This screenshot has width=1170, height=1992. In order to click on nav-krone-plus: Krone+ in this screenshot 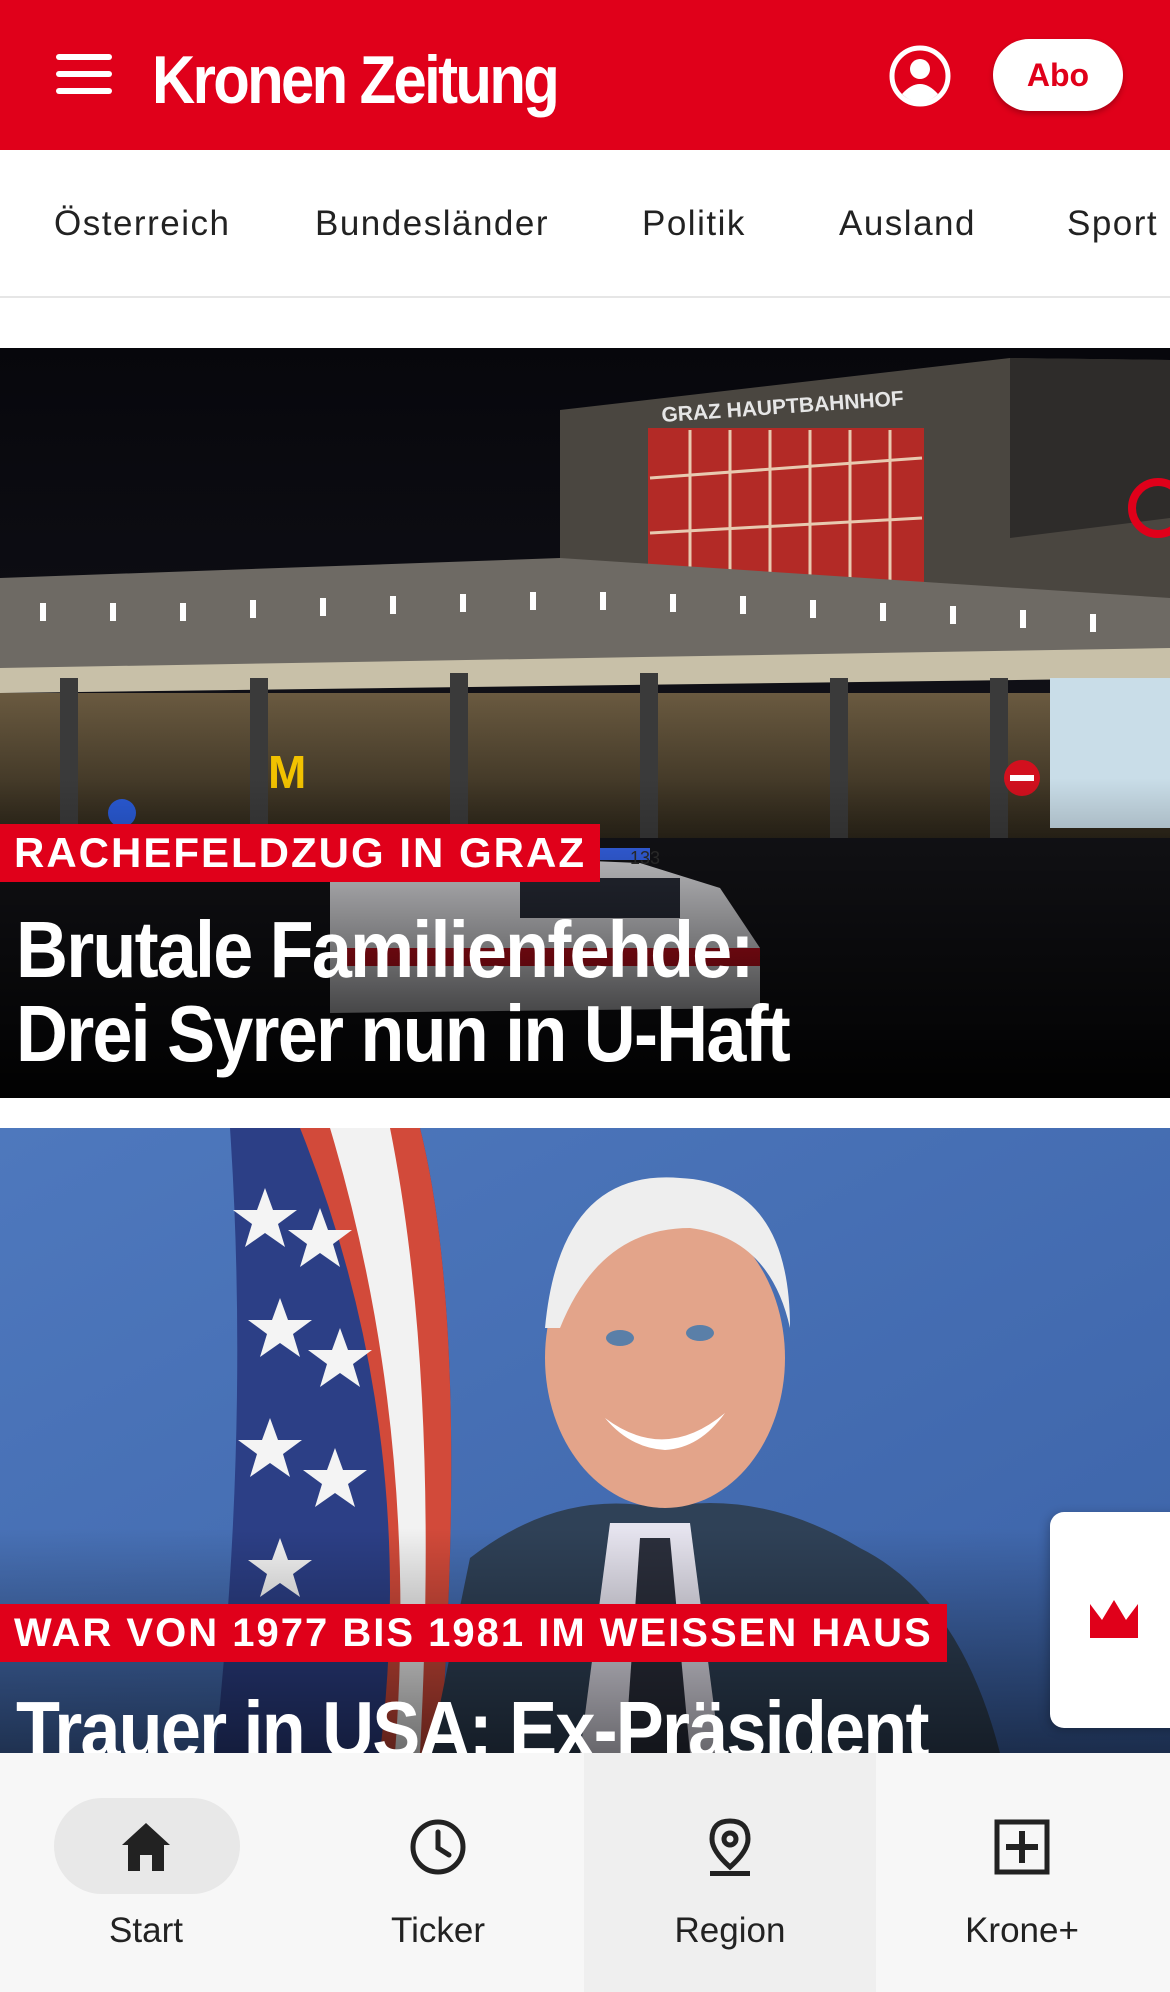, I will do `click(1022, 1872)`.